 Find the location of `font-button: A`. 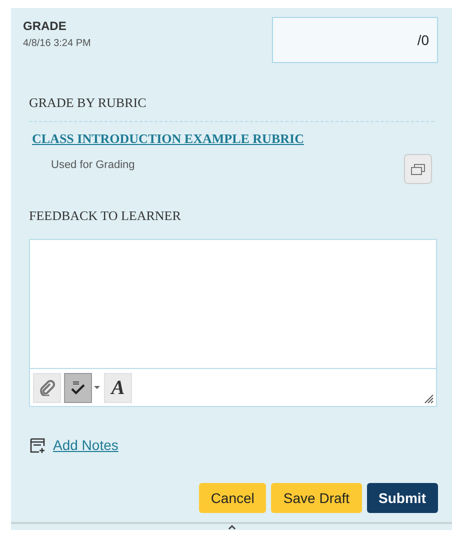

font-button: A is located at coordinates (118, 387).